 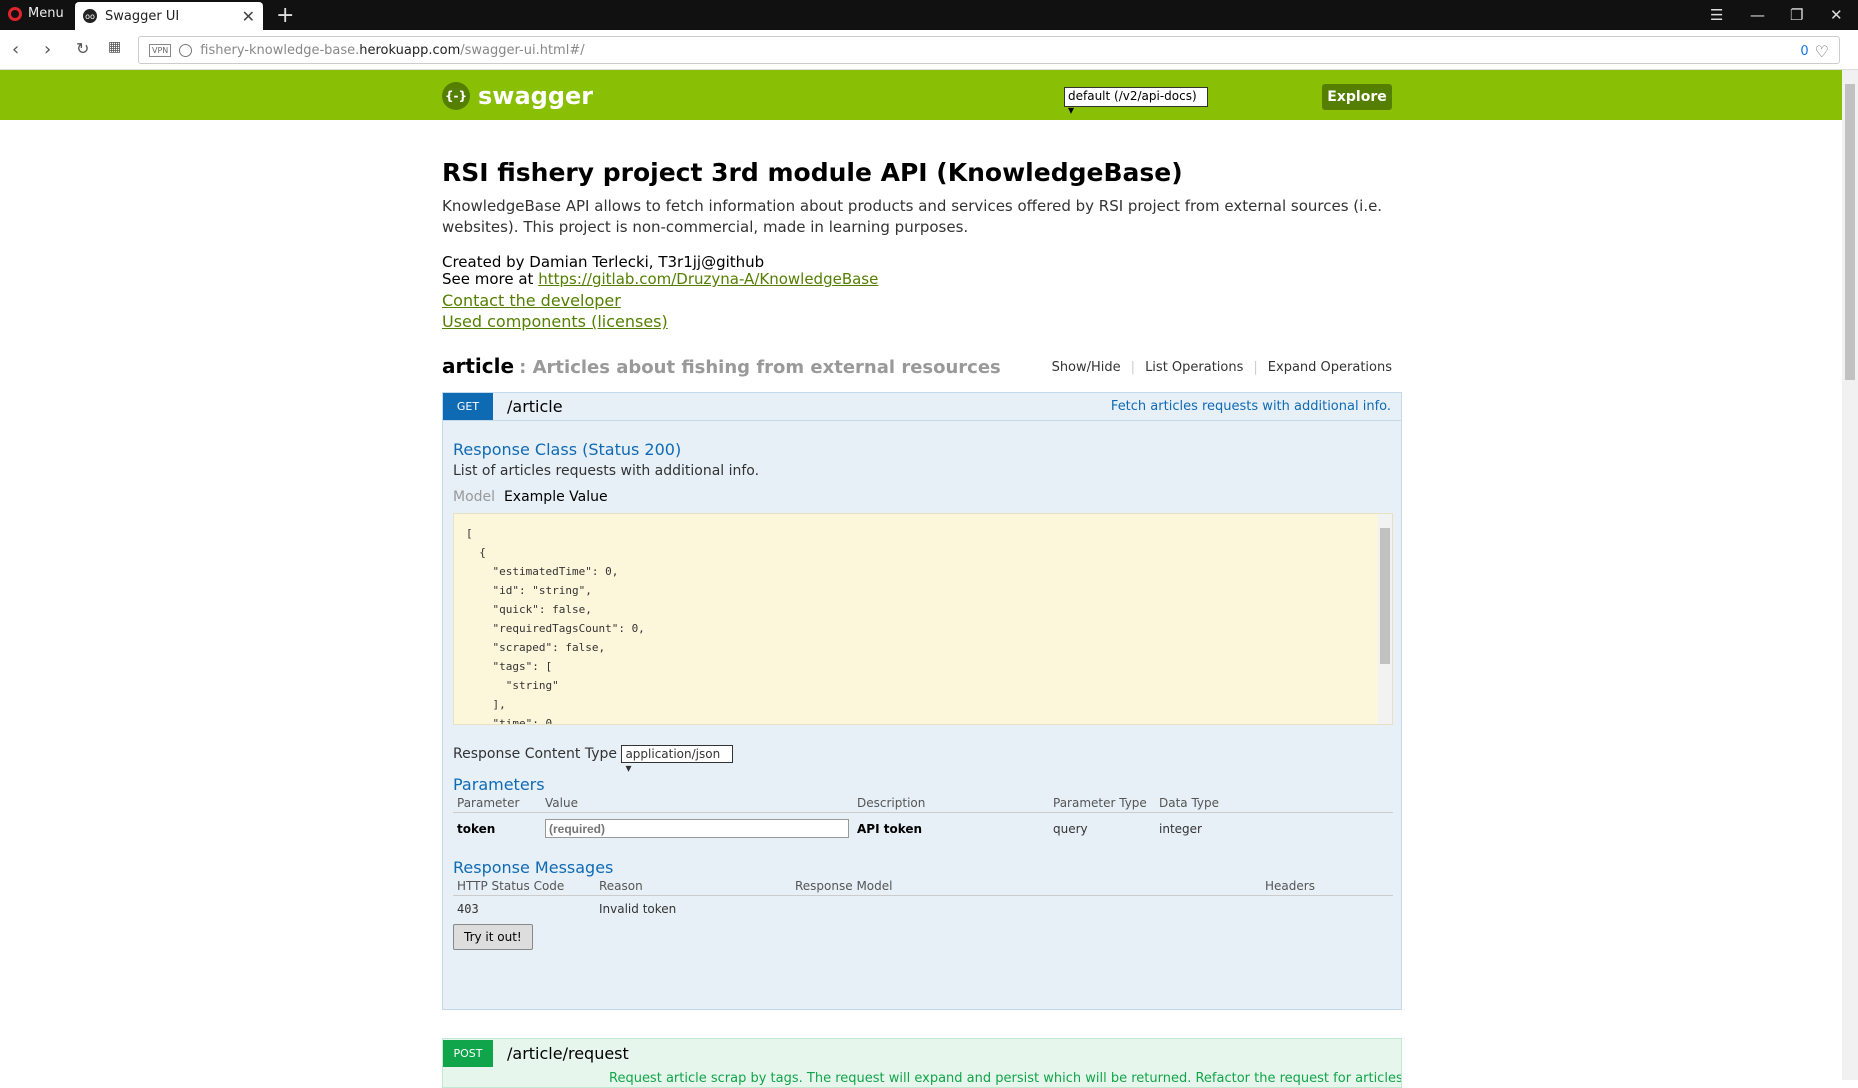 What do you see at coordinates (922, 1053) in the screenshot?
I see `post-operation-header: POST /article/request` at bounding box center [922, 1053].